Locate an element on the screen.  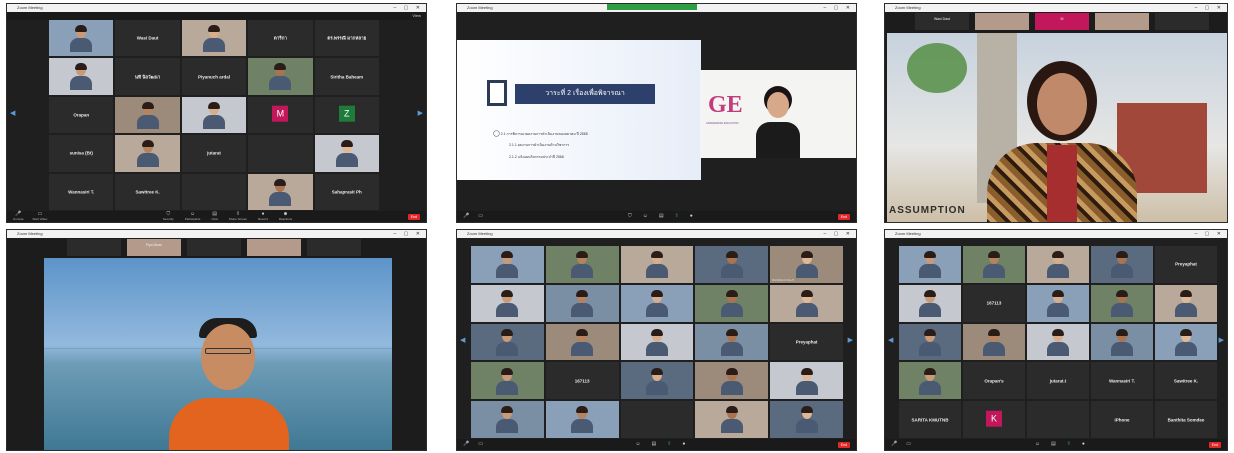
participant-tile: ดร.พรรณี มากหลาย is located at coordinates (346, 38).